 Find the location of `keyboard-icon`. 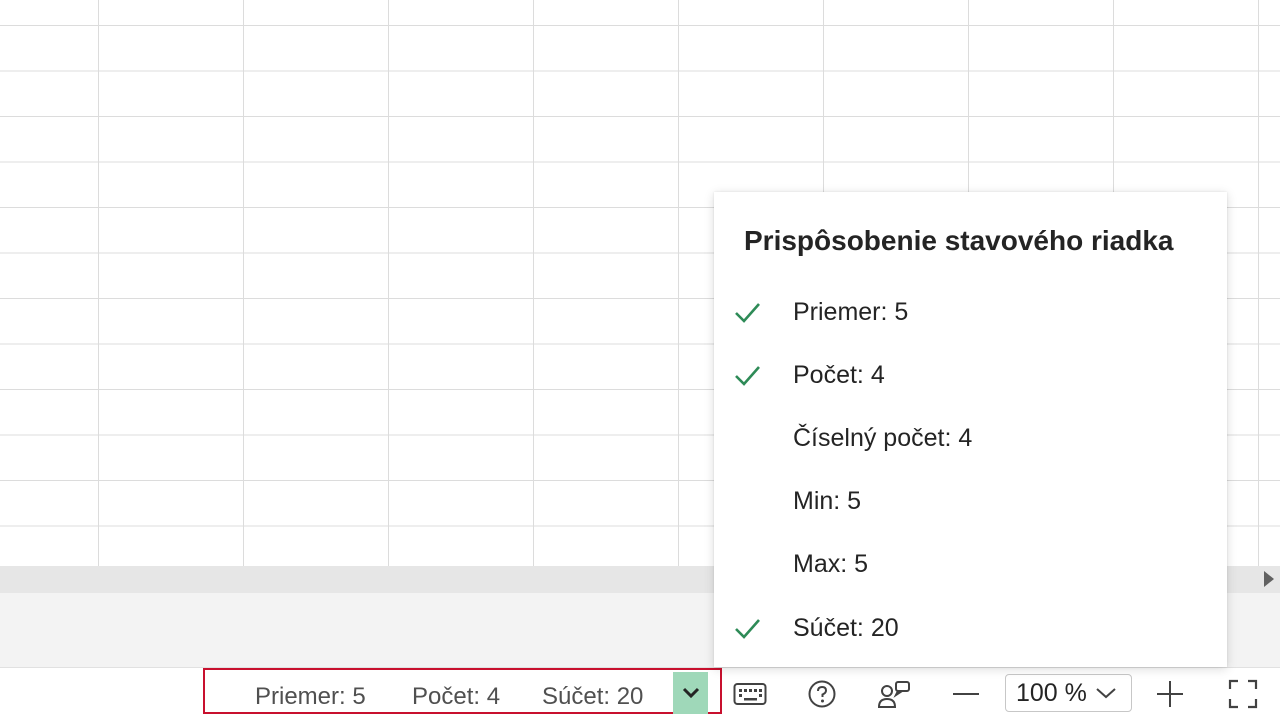

keyboard-icon is located at coordinates (750, 694).